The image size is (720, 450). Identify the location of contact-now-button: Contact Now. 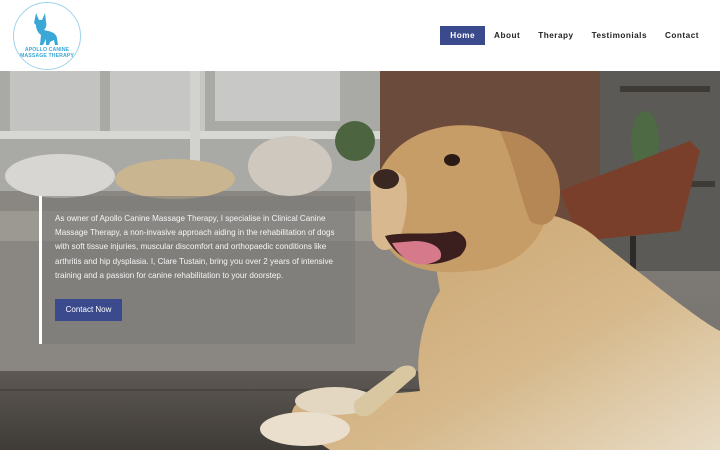
(88, 310).